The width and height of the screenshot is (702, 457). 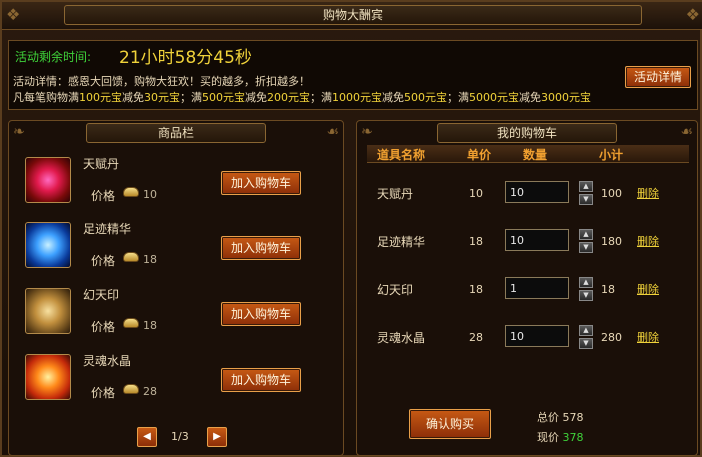 I want to click on col-qty: 数量, so click(x=535, y=155).